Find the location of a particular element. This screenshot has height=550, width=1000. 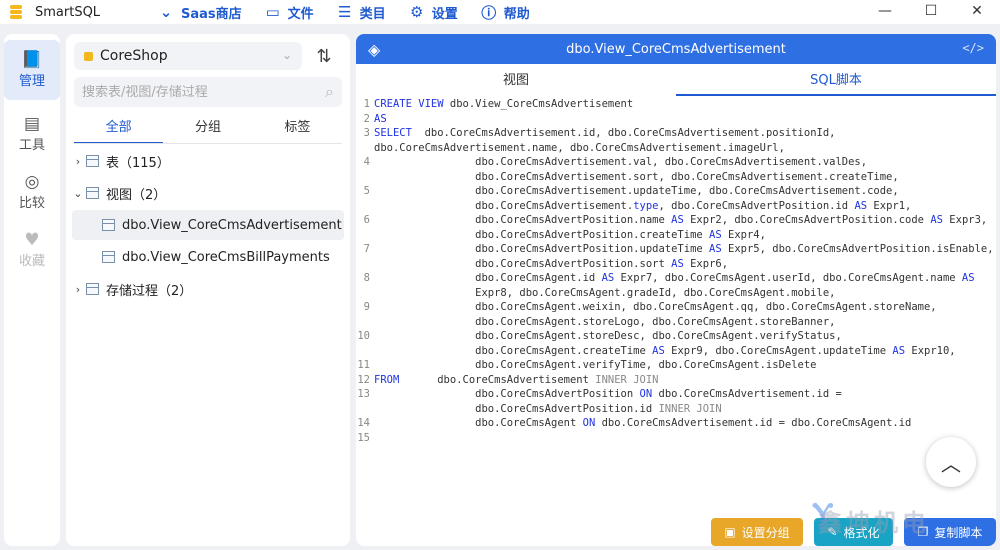

search-icon: ⌕ is located at coordinates (329, 92).